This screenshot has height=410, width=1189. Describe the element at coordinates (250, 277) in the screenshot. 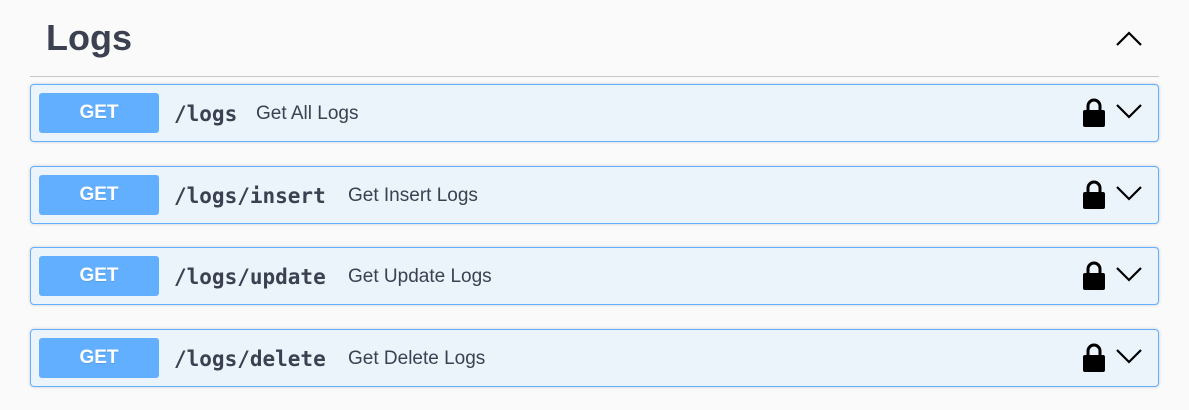

I see `operation-path: /logs/update` at that location.